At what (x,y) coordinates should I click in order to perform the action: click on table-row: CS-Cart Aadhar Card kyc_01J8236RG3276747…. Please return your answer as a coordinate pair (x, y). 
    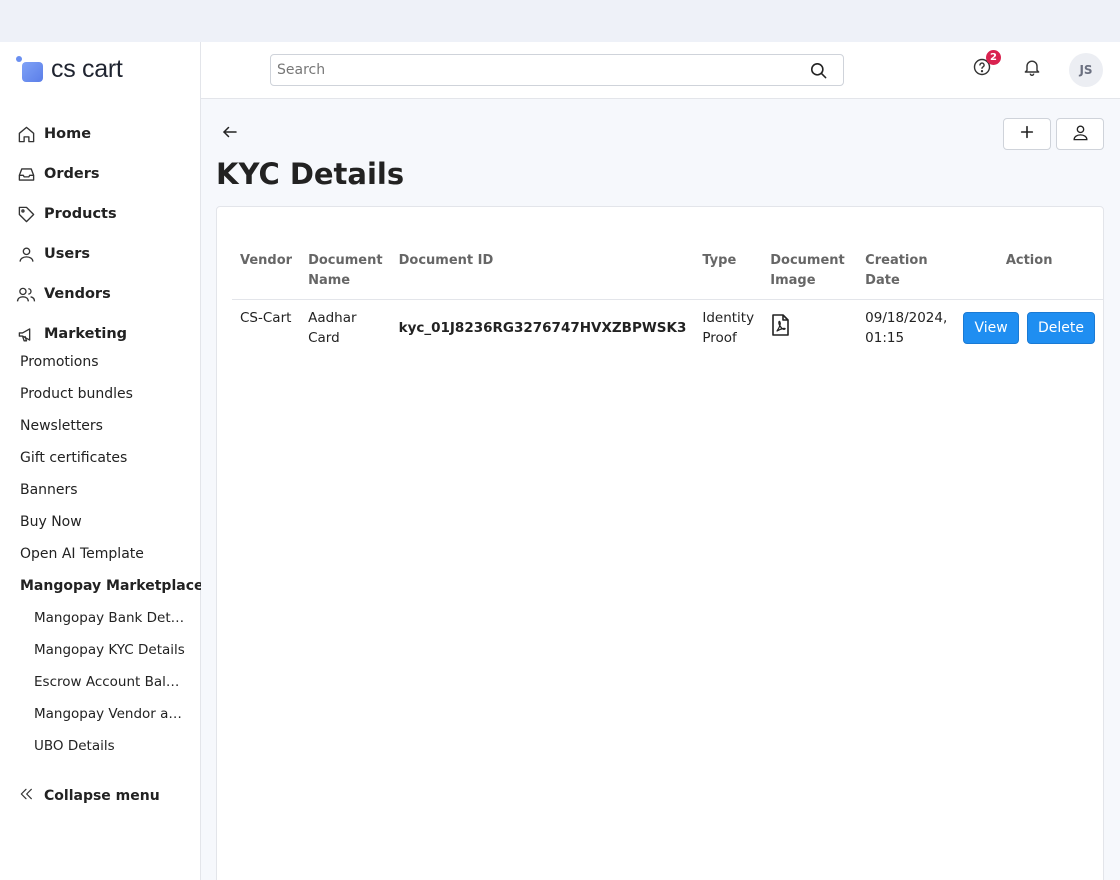
    Looking at the image, I should click on (667, 328).